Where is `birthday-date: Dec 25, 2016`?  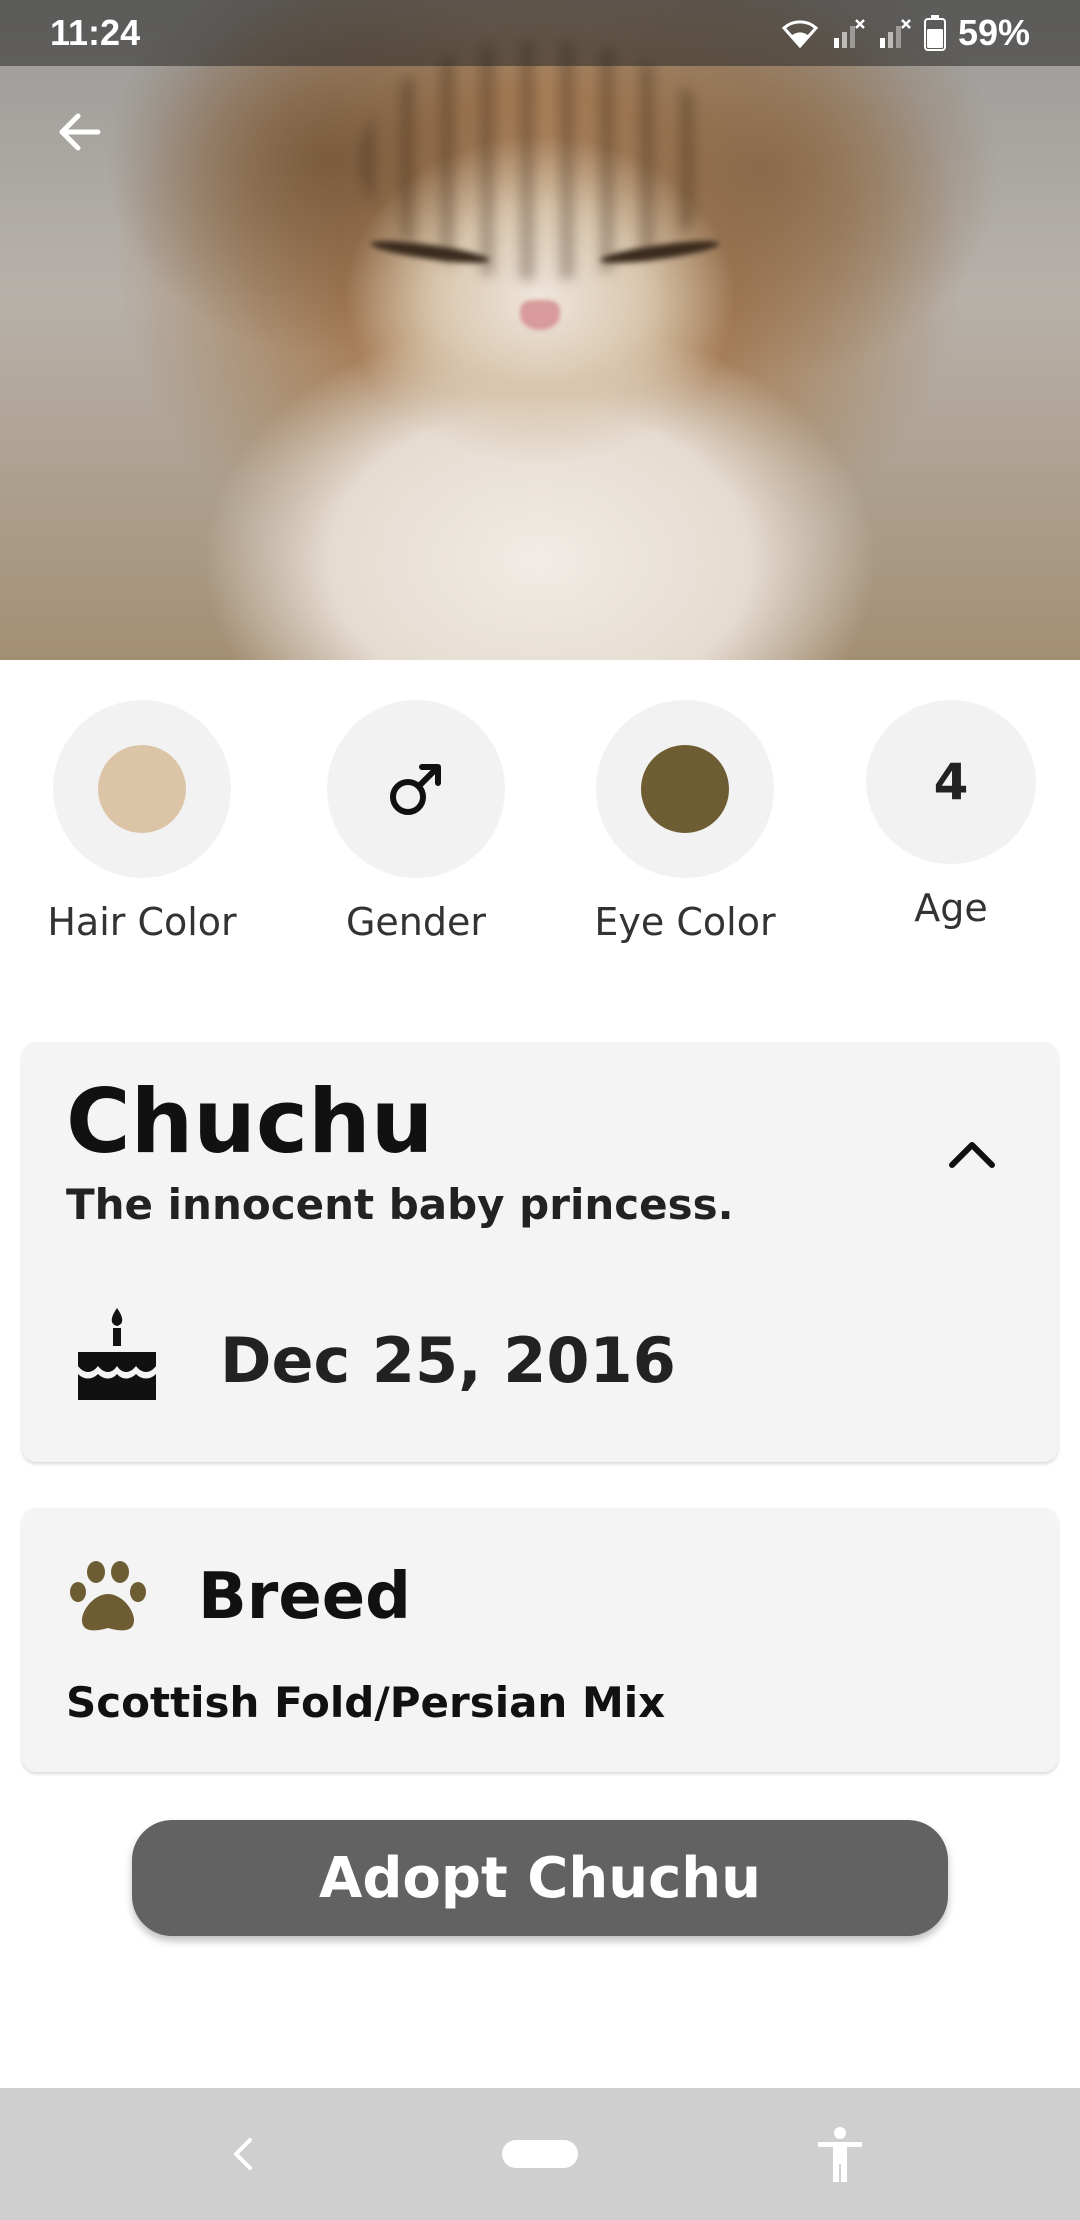 birthday-date: Dec 25, 2016 is located at coordinates (448, 1360).